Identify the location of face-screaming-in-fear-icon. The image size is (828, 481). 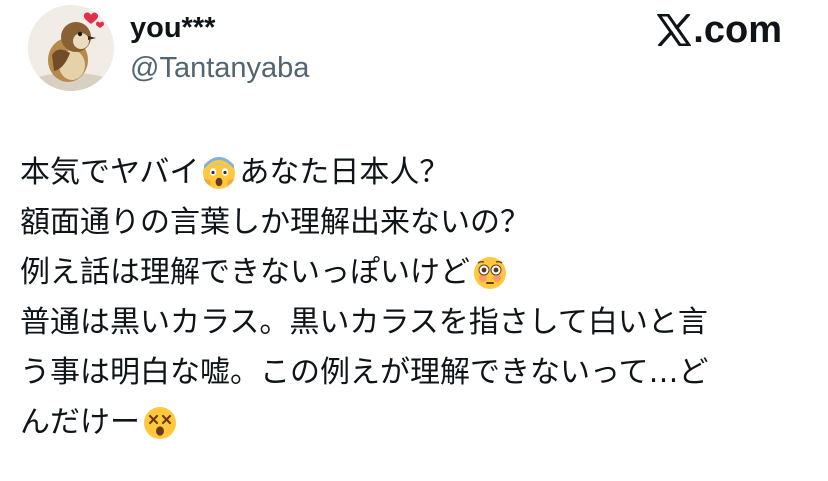
(219, 173).